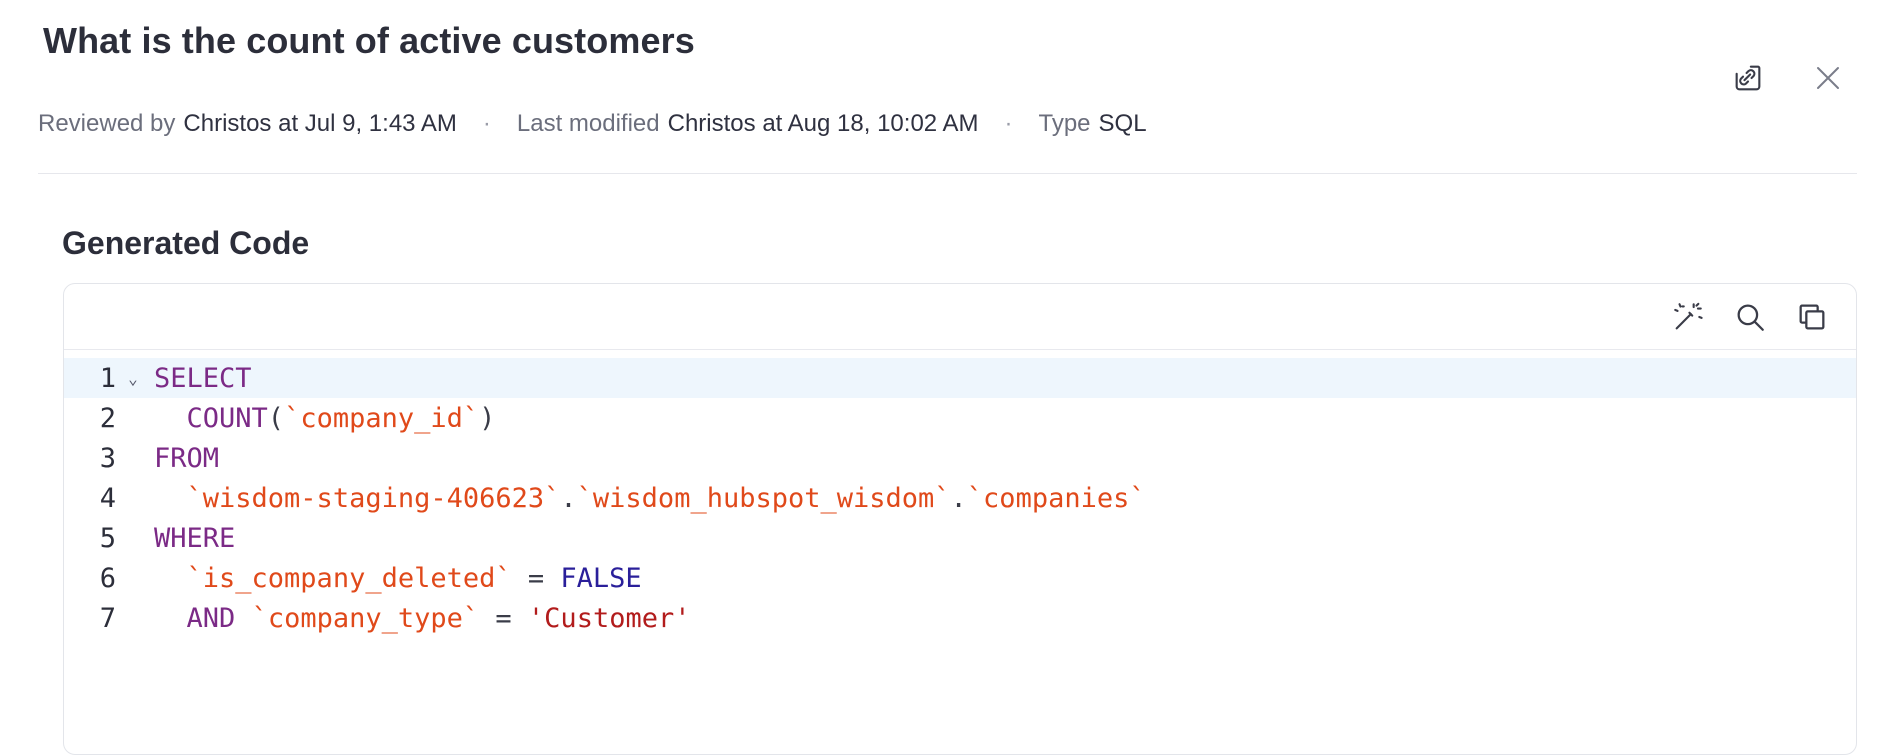 This screenshot has width=1902, height=755. What do you see at coordinates (1064, 123) in the screenshot?
I see `type-label: Type` at bounding box center [1064, 123].